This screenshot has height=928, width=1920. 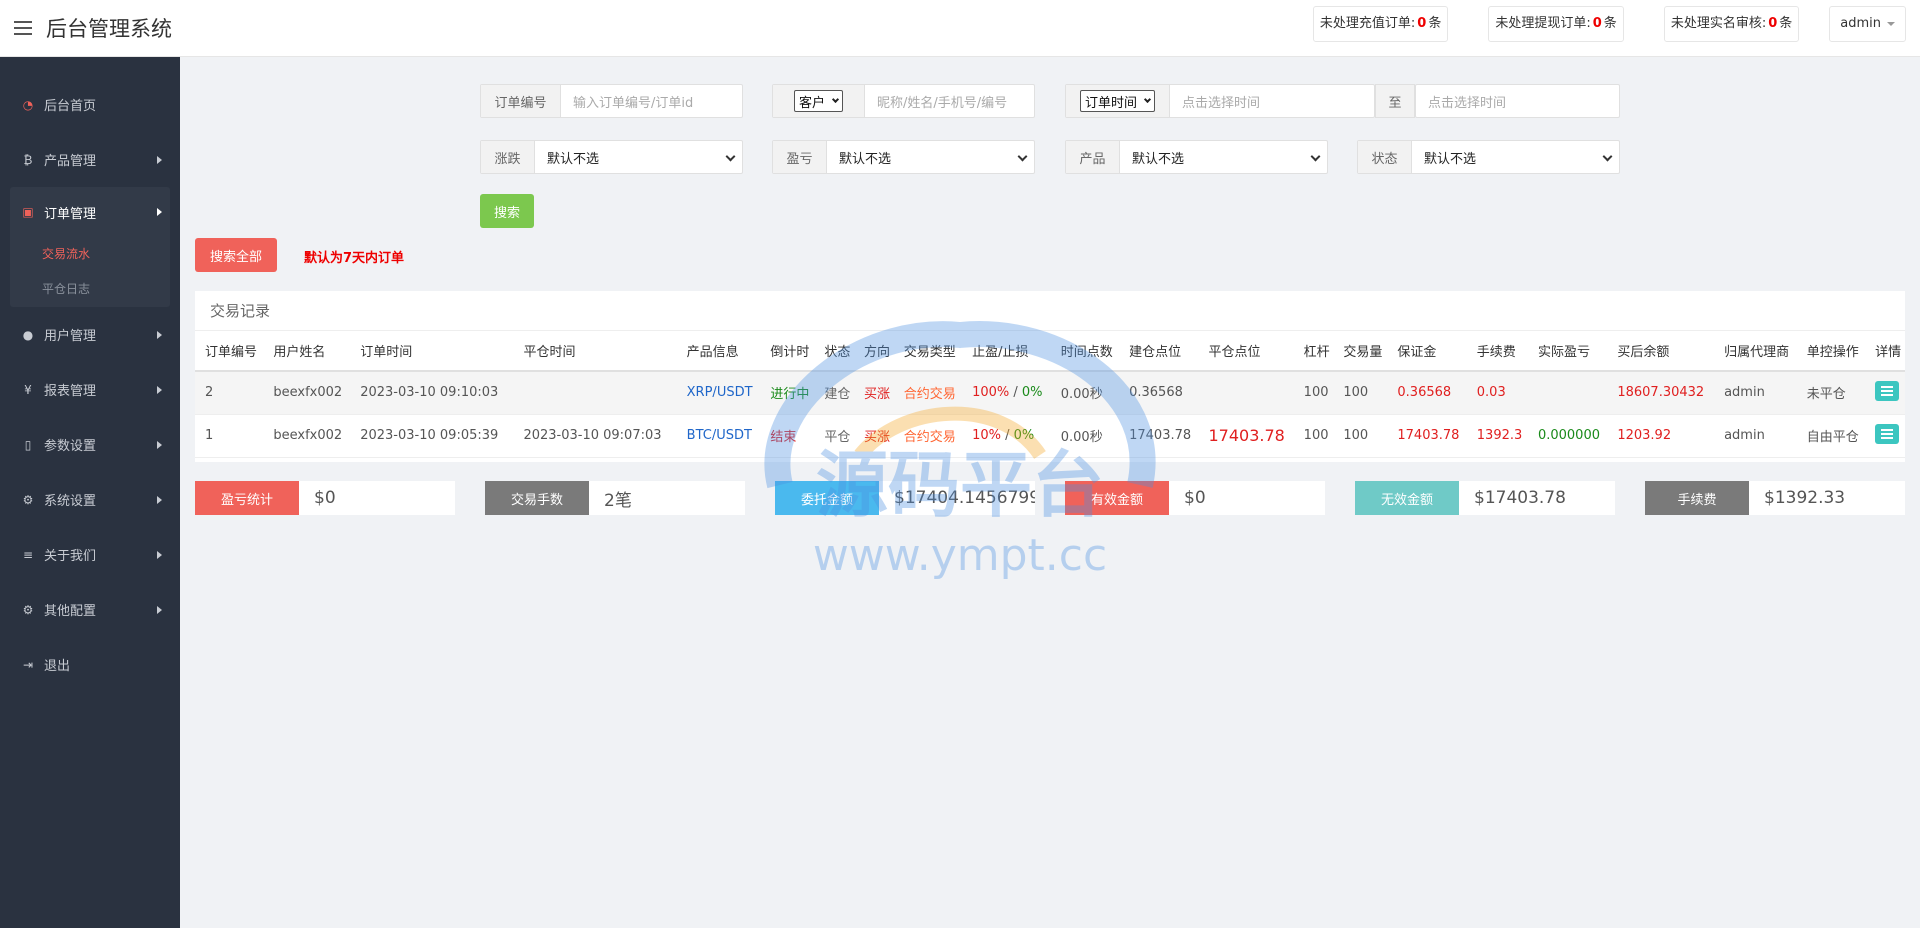 What do you see at coordinates (90, 254) in the screenshot?
I see `sidebar-subitem-trade-flow: 交易流水` at bounding box center [90, 254].